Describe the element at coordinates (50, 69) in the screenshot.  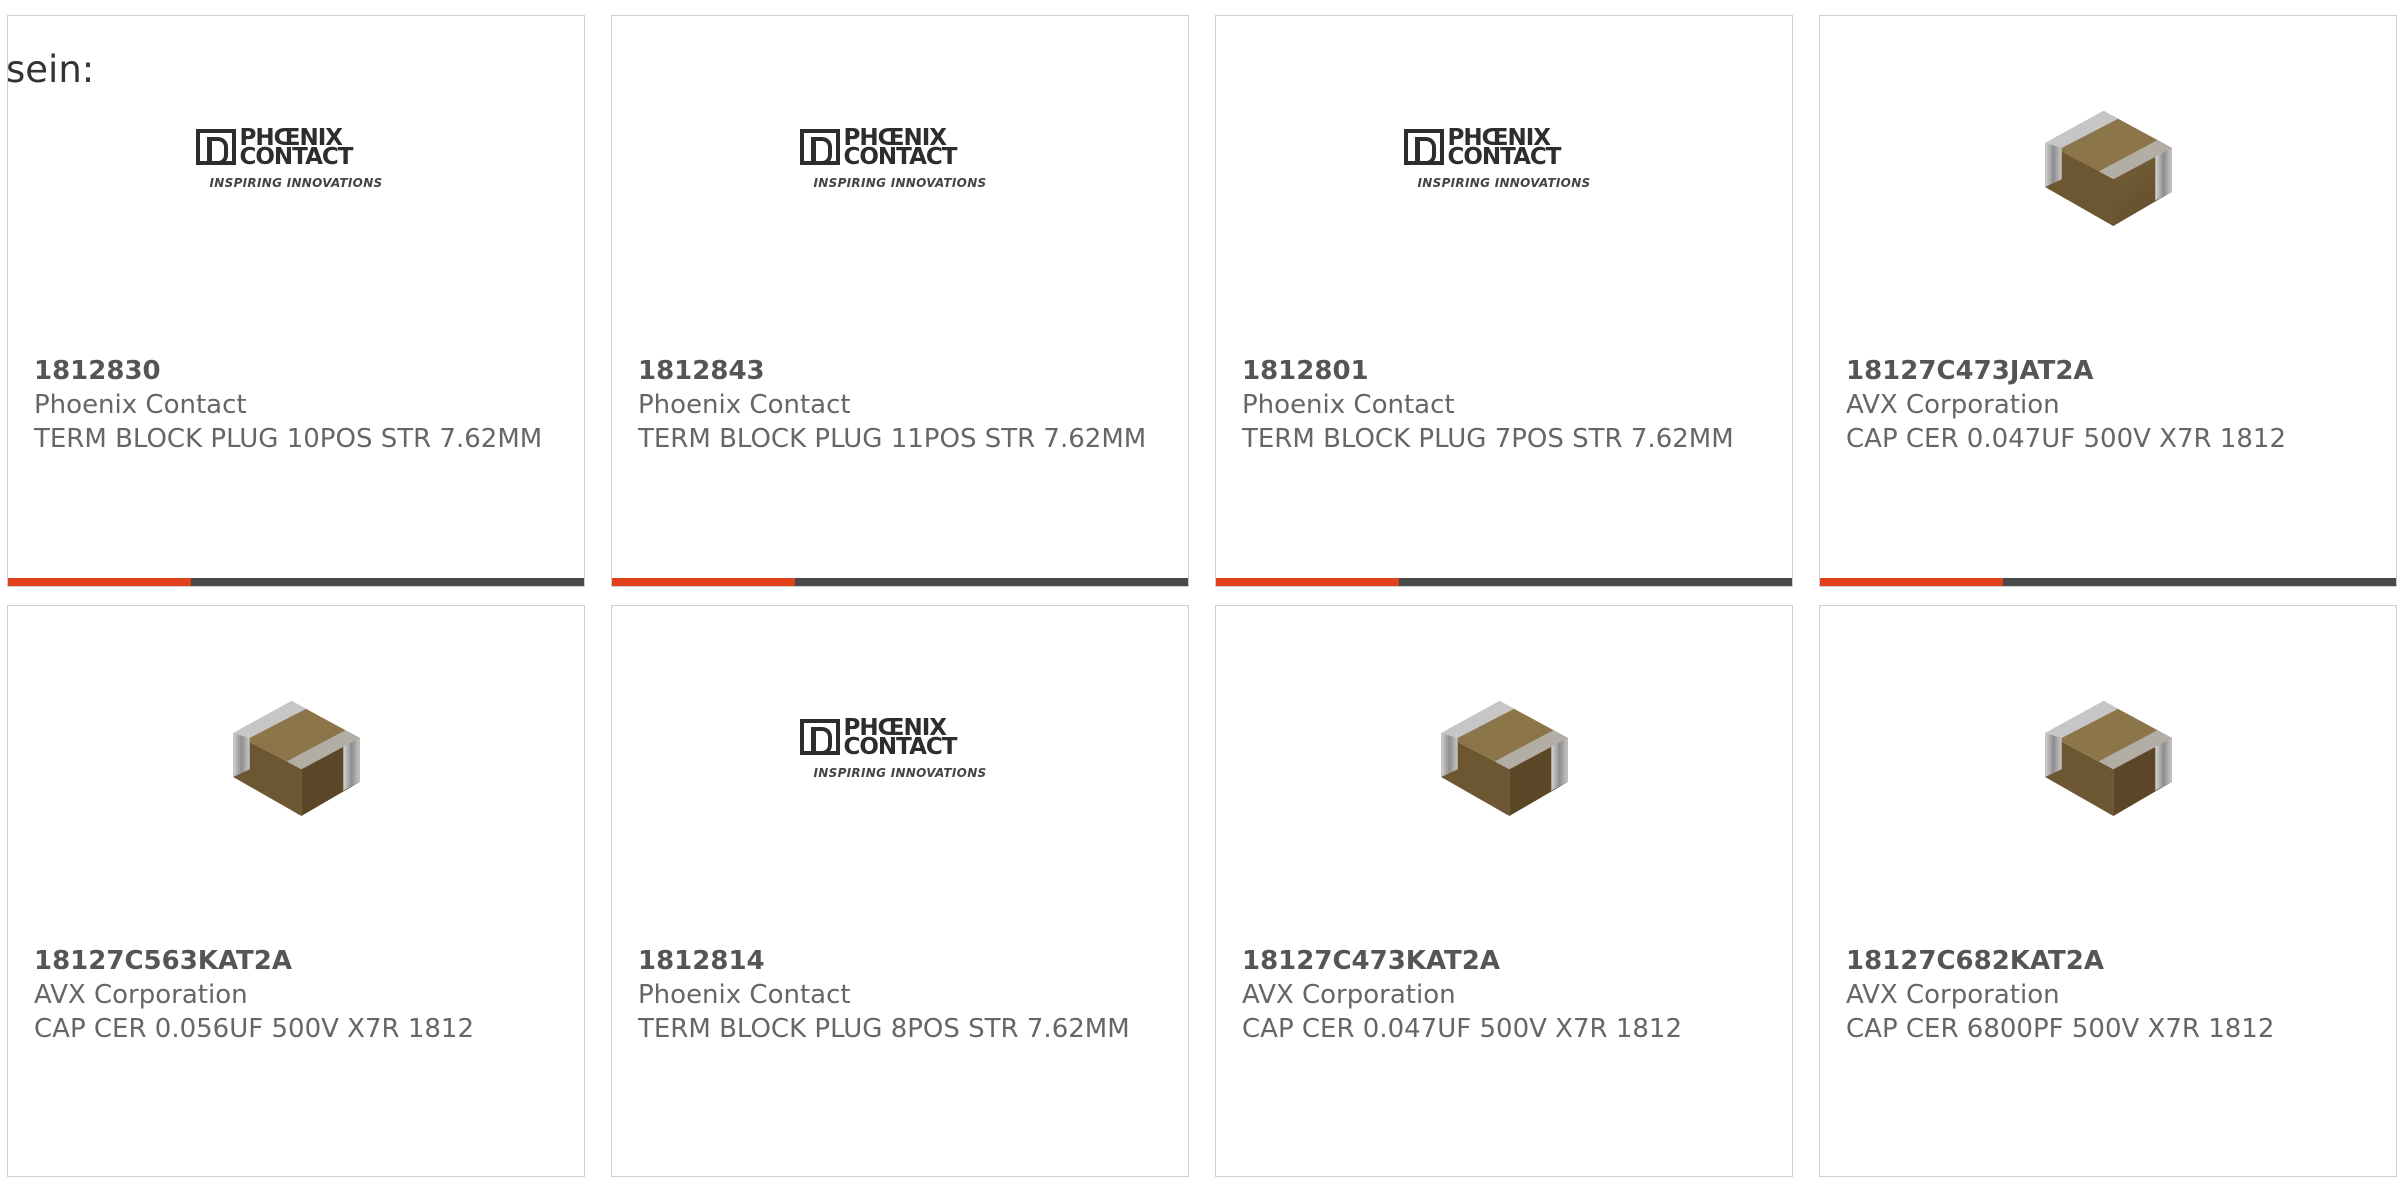
I see `intro-text: sein:` at that location.